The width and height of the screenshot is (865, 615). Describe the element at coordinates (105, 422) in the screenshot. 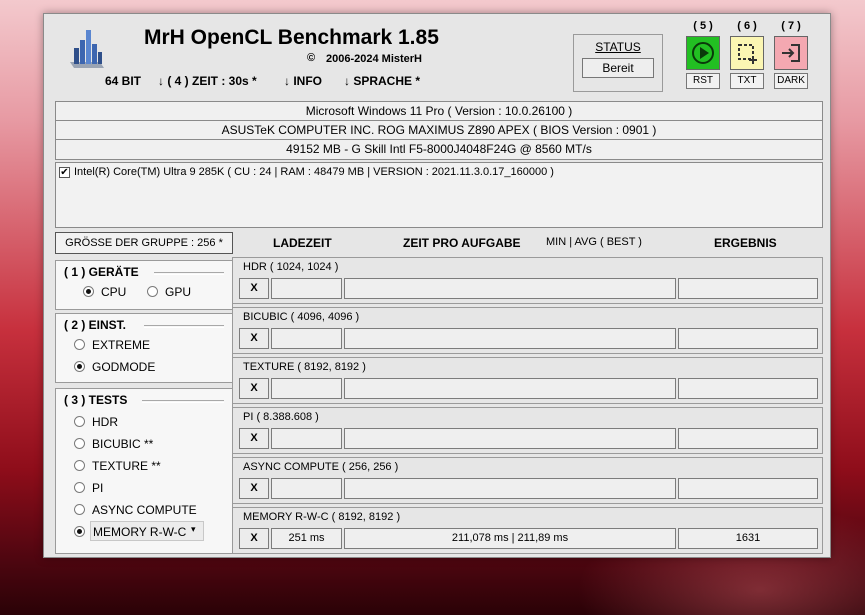

I see `test-label-hdr: HDR` at that location.